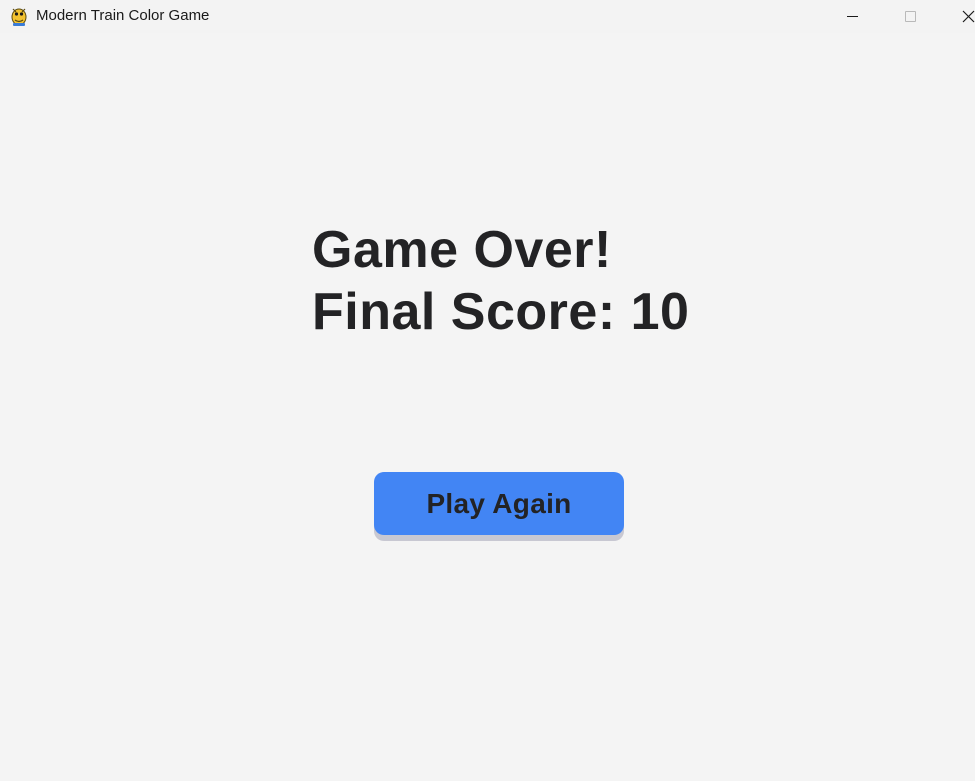  What do you see at coordinates (960, 16) in the screenshot?
I see `close-button` at bounding box center [960, 16].